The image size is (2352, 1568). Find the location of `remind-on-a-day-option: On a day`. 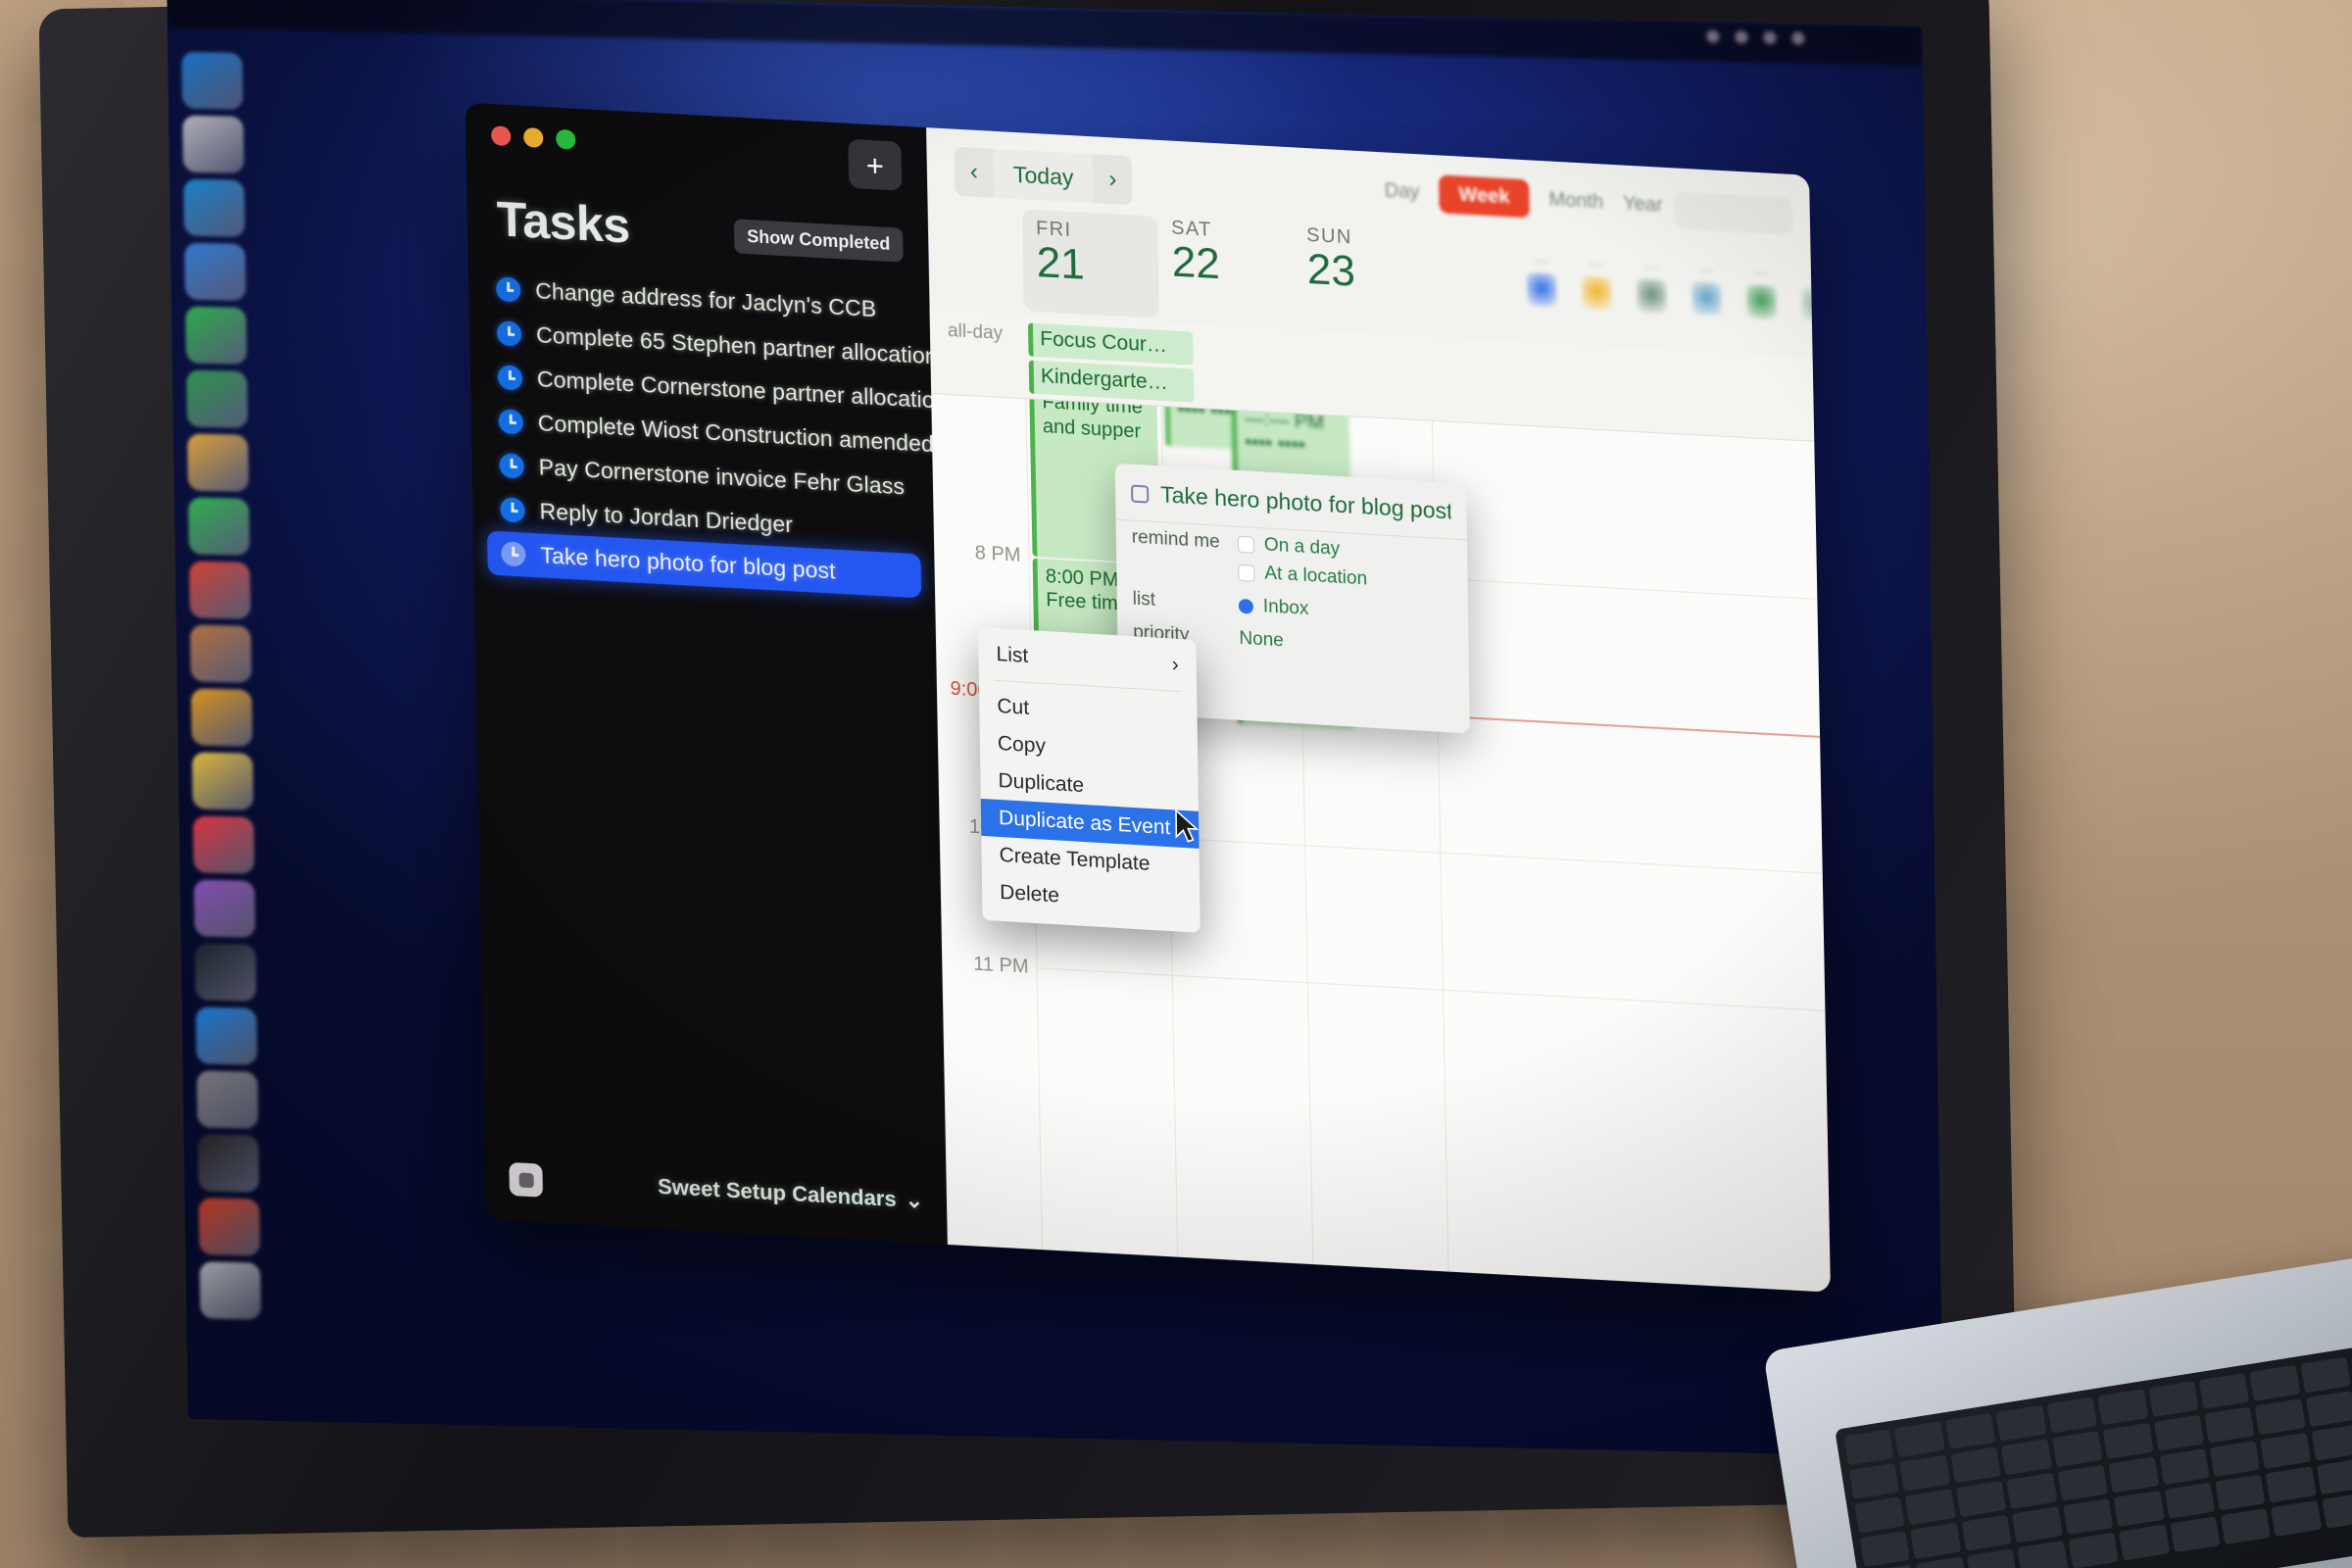

remind-on-a-day-option: On a day is located at coordinates (1302, 548).